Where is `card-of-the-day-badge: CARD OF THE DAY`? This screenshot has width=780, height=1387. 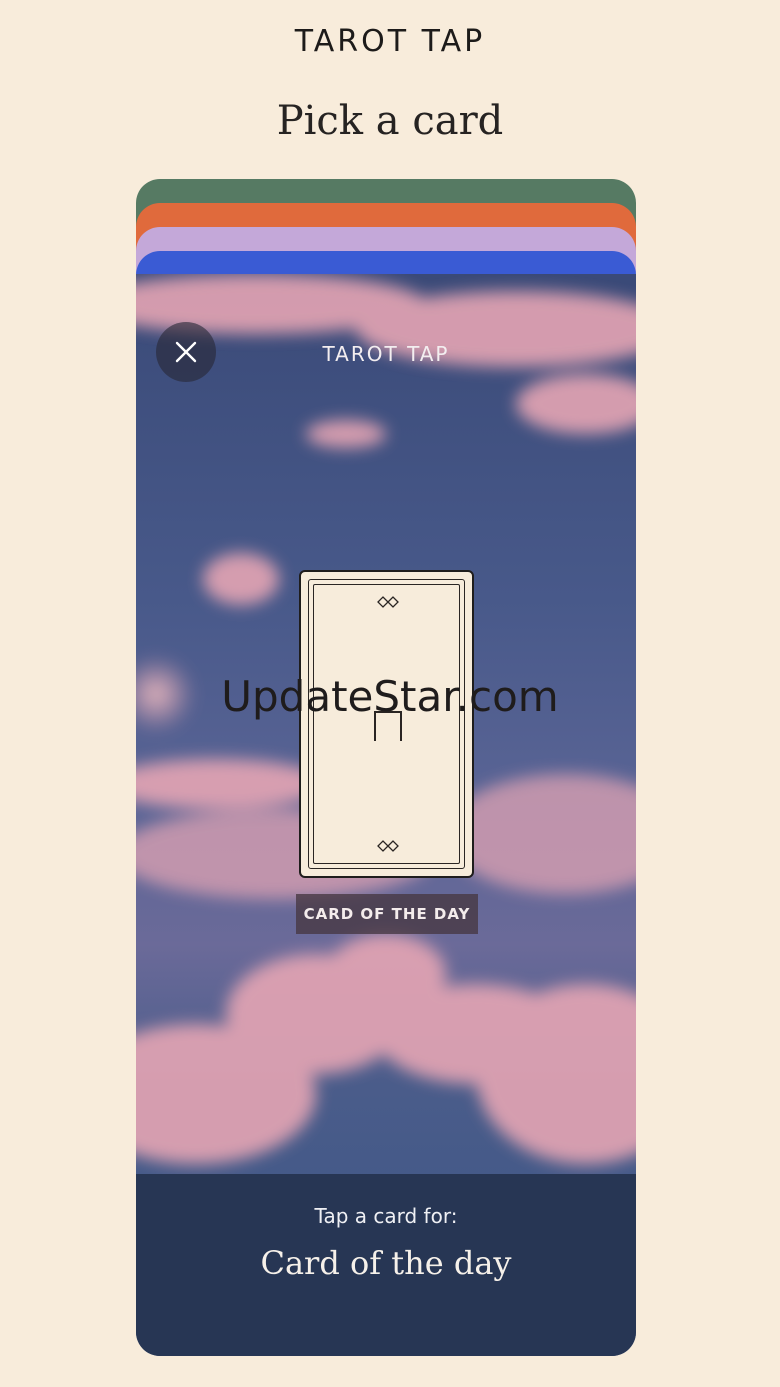
card-of-the-day-badge: CARD OF THE DAY is located at coordinates (387, 914).